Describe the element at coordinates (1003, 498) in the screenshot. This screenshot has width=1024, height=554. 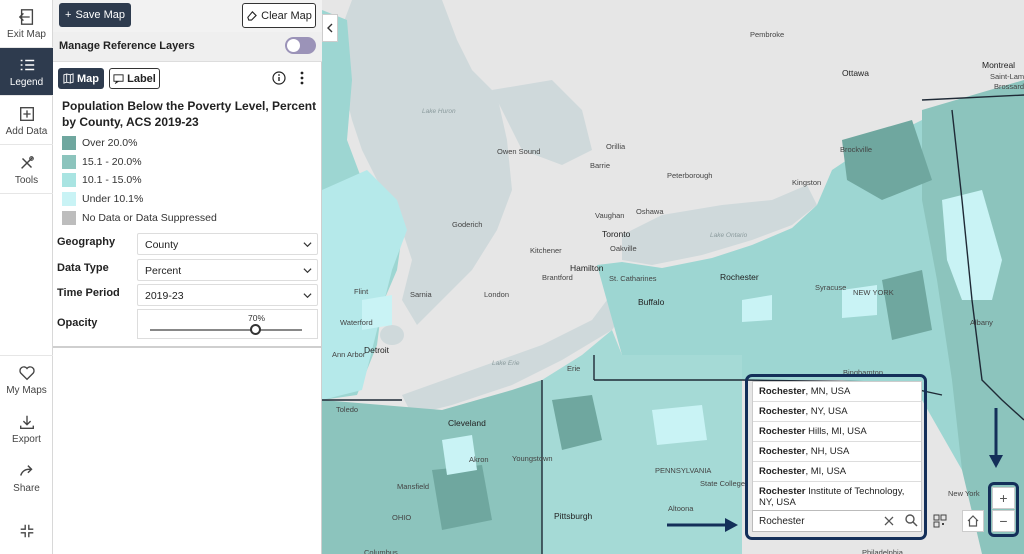
I see `zoom-in-button: +` at that location.